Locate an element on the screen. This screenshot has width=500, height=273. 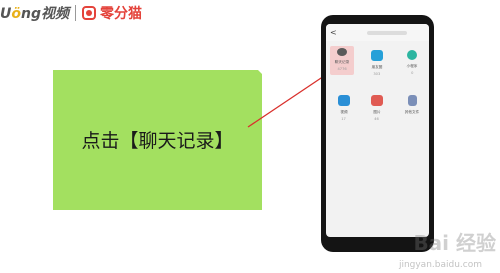
storage-category-grid: 聊天记录 4776 朋友圈 303 小程序 0 视频 17 图片 46 其他文件 is located at coordinates (377, 101).